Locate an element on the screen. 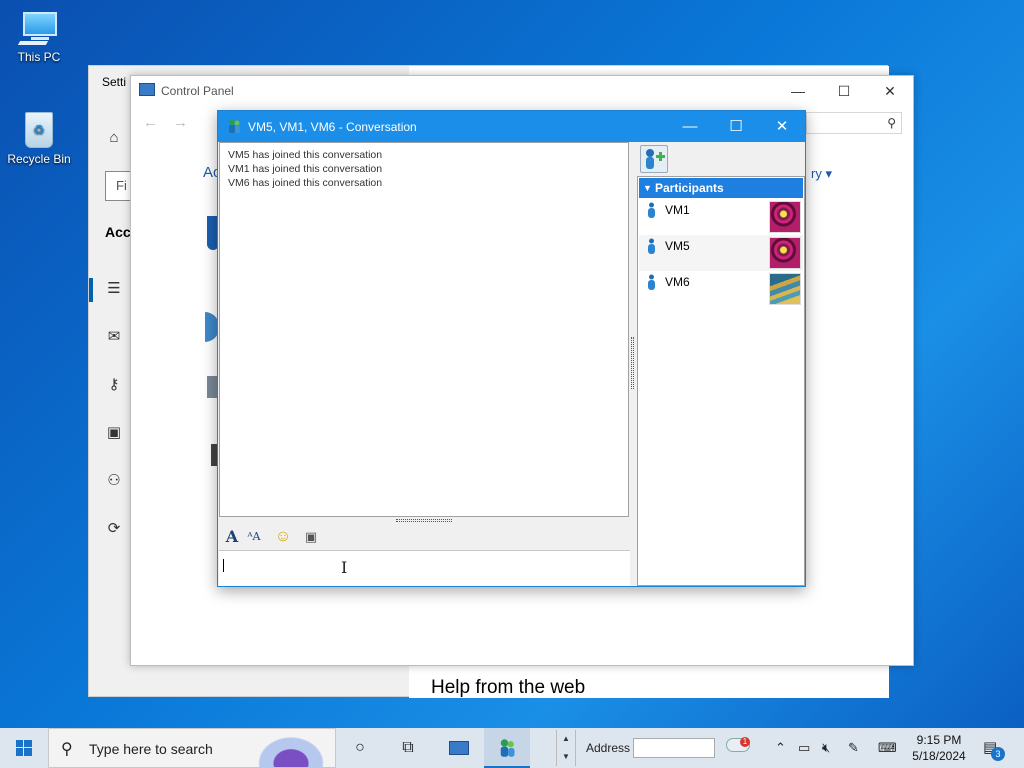 The height and width of the screenshot is (768, 1024). participant-name: VM5 is located at coordinates (677, 246).